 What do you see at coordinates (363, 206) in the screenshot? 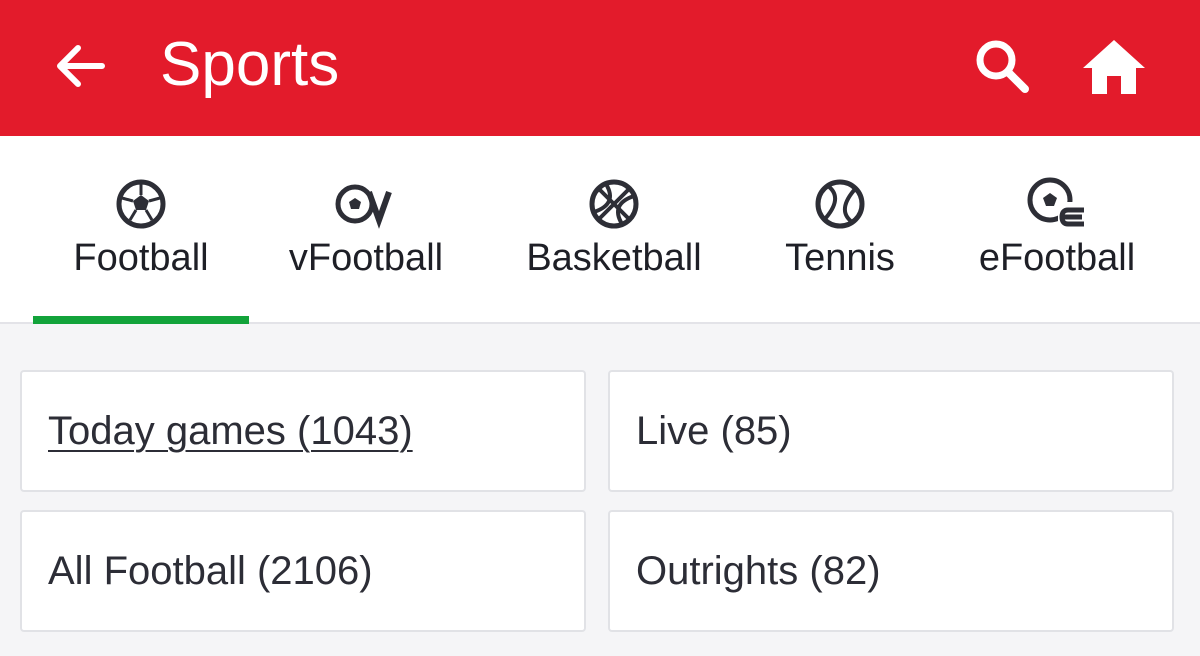
I see `virtual-football-icon` at bounding box center [363, 206].